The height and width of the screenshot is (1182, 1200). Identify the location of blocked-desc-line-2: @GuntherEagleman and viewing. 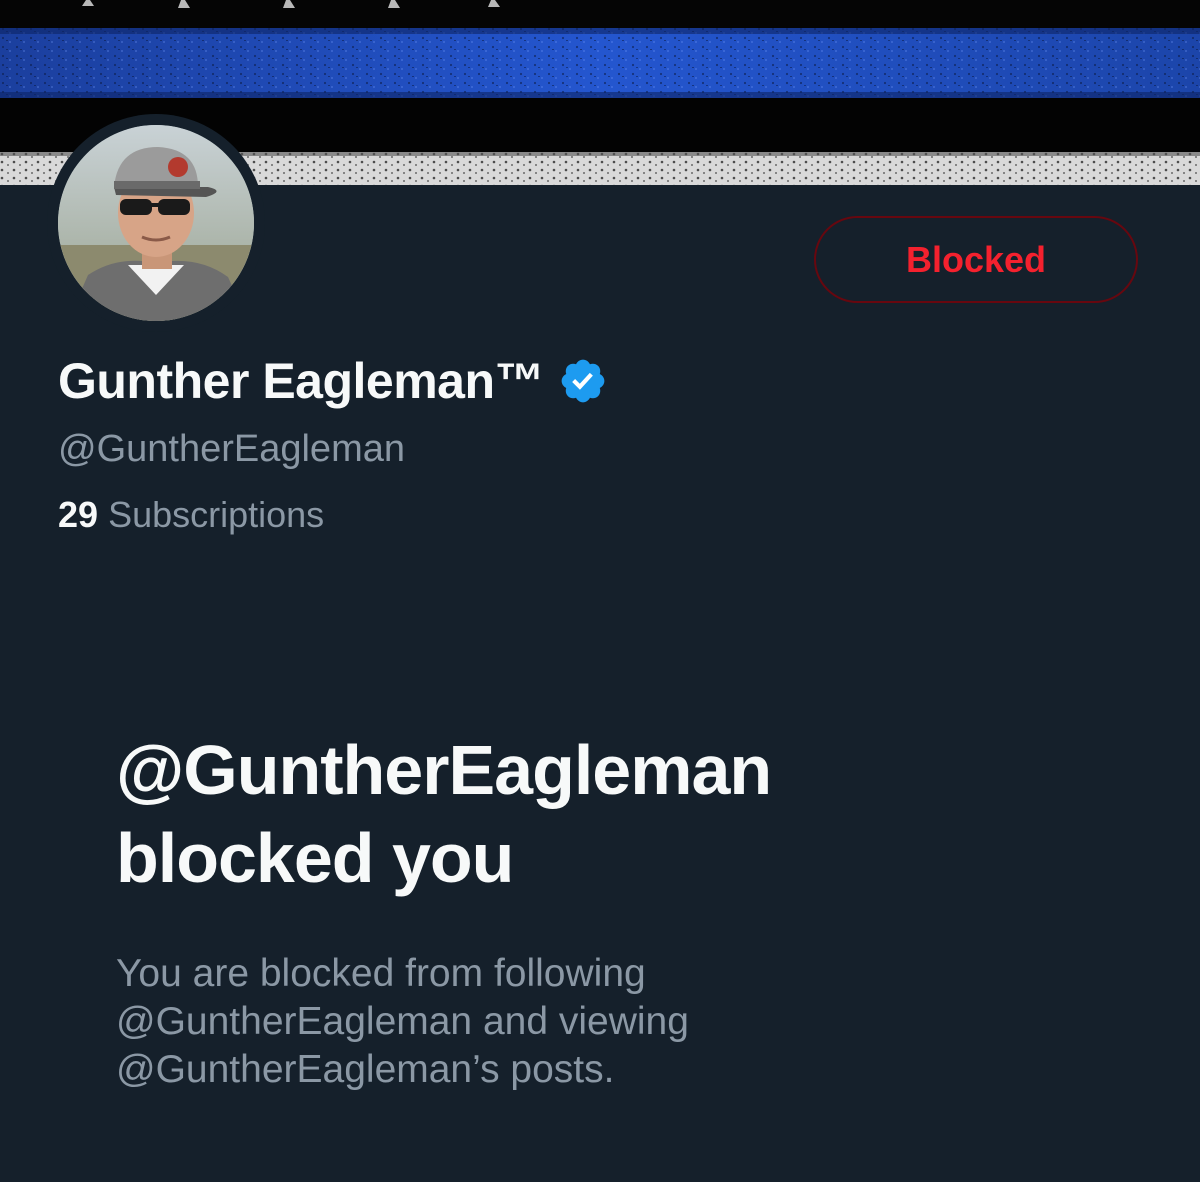
(402, 1021).